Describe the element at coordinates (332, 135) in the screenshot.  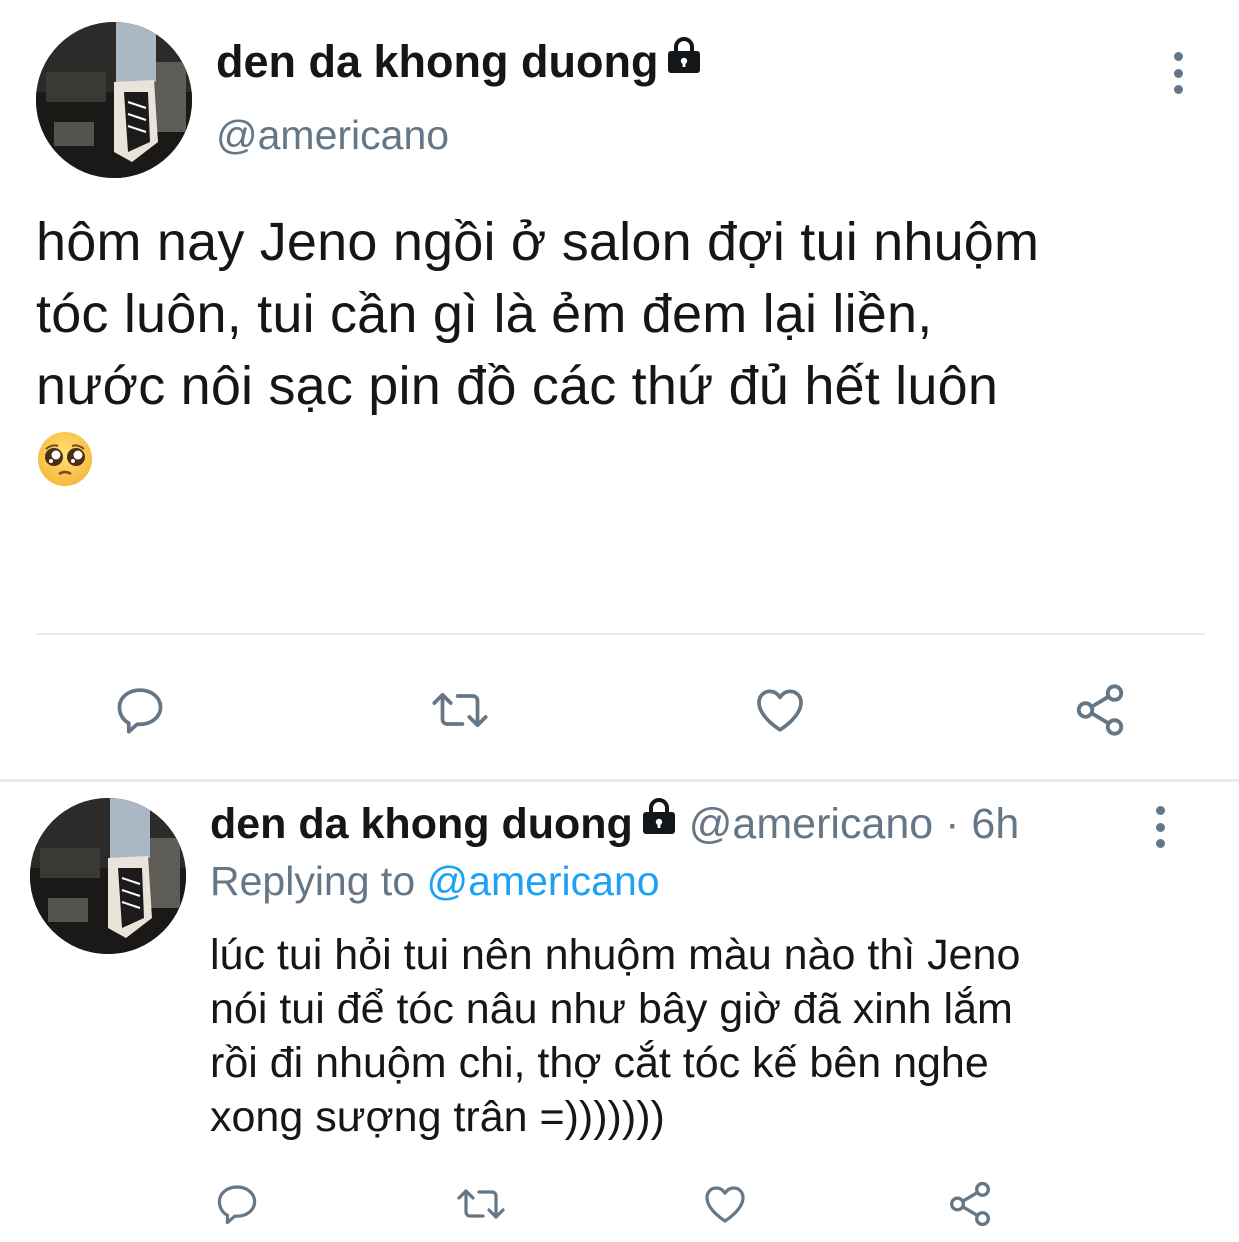
I see `author-handle: @americano` at that location.